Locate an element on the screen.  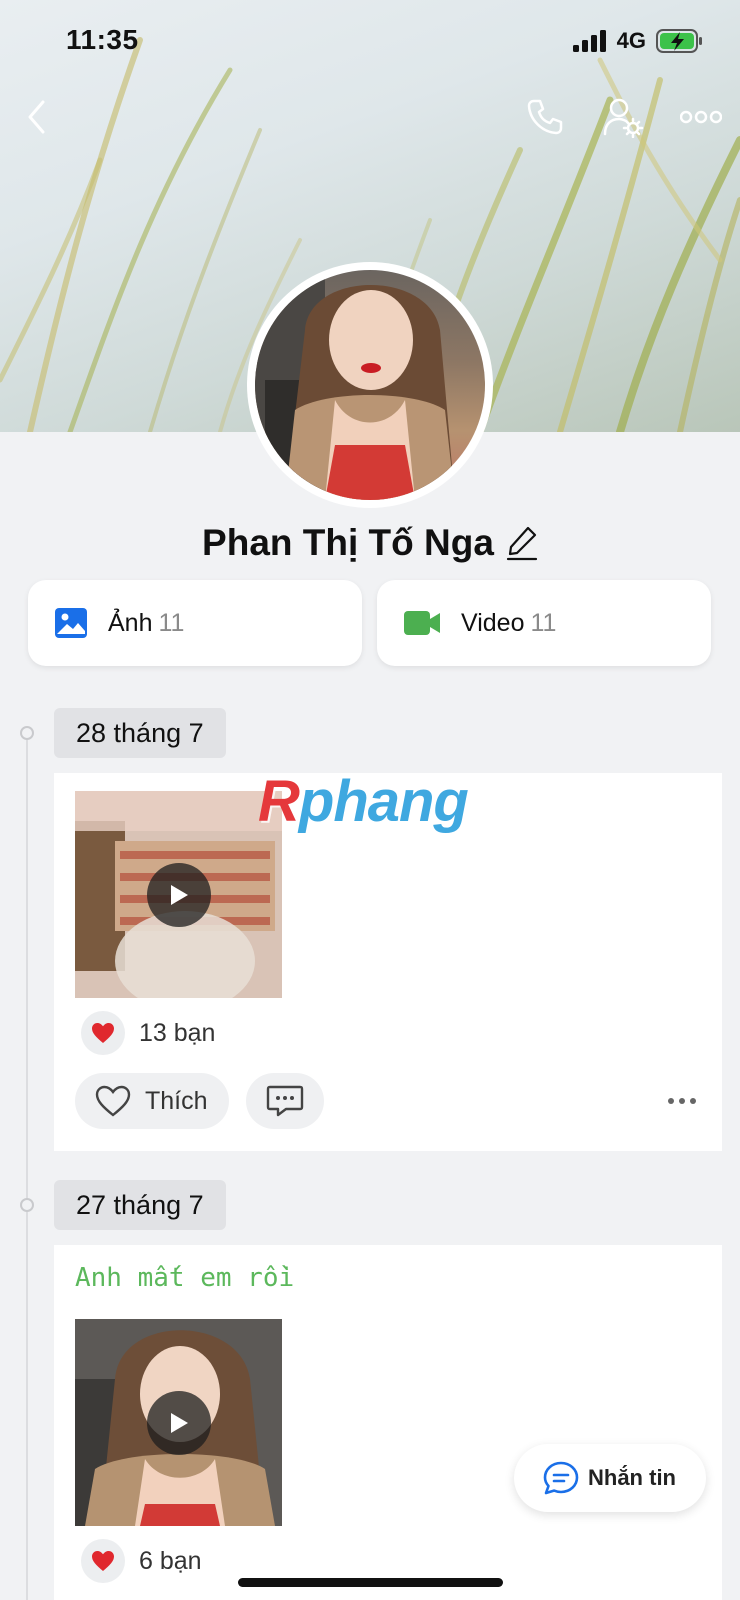
chevron-left-icon is located at coordinates (36, 117).